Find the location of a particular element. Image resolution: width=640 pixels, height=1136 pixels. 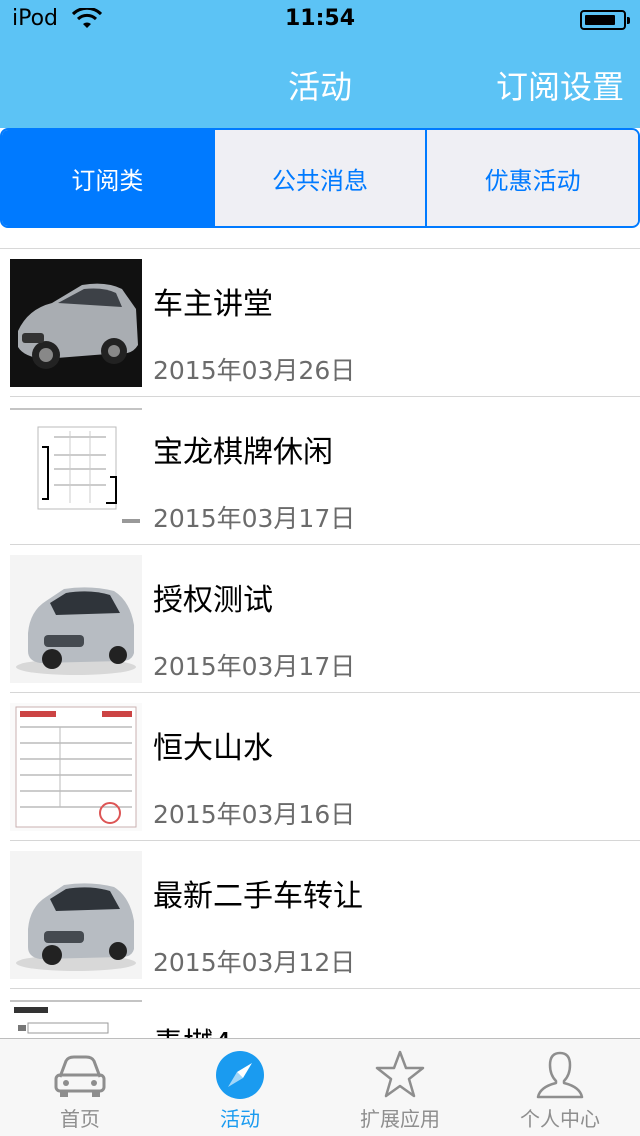

item-title: 青樾4 is located at coordinates (192, 1028).